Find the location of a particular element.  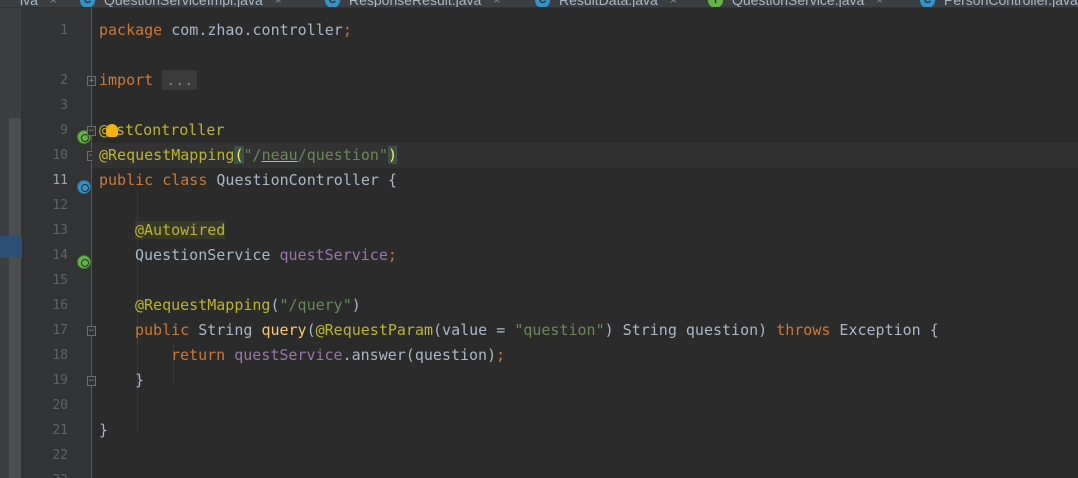

left-tool-strip is located at coordinates (11, 243).